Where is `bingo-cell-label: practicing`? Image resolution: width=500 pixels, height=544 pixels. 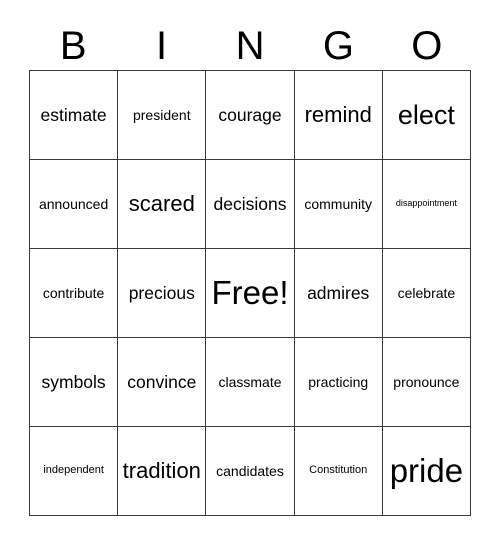
bingo-cell-label: practicing is located at coordinates (338, 381).